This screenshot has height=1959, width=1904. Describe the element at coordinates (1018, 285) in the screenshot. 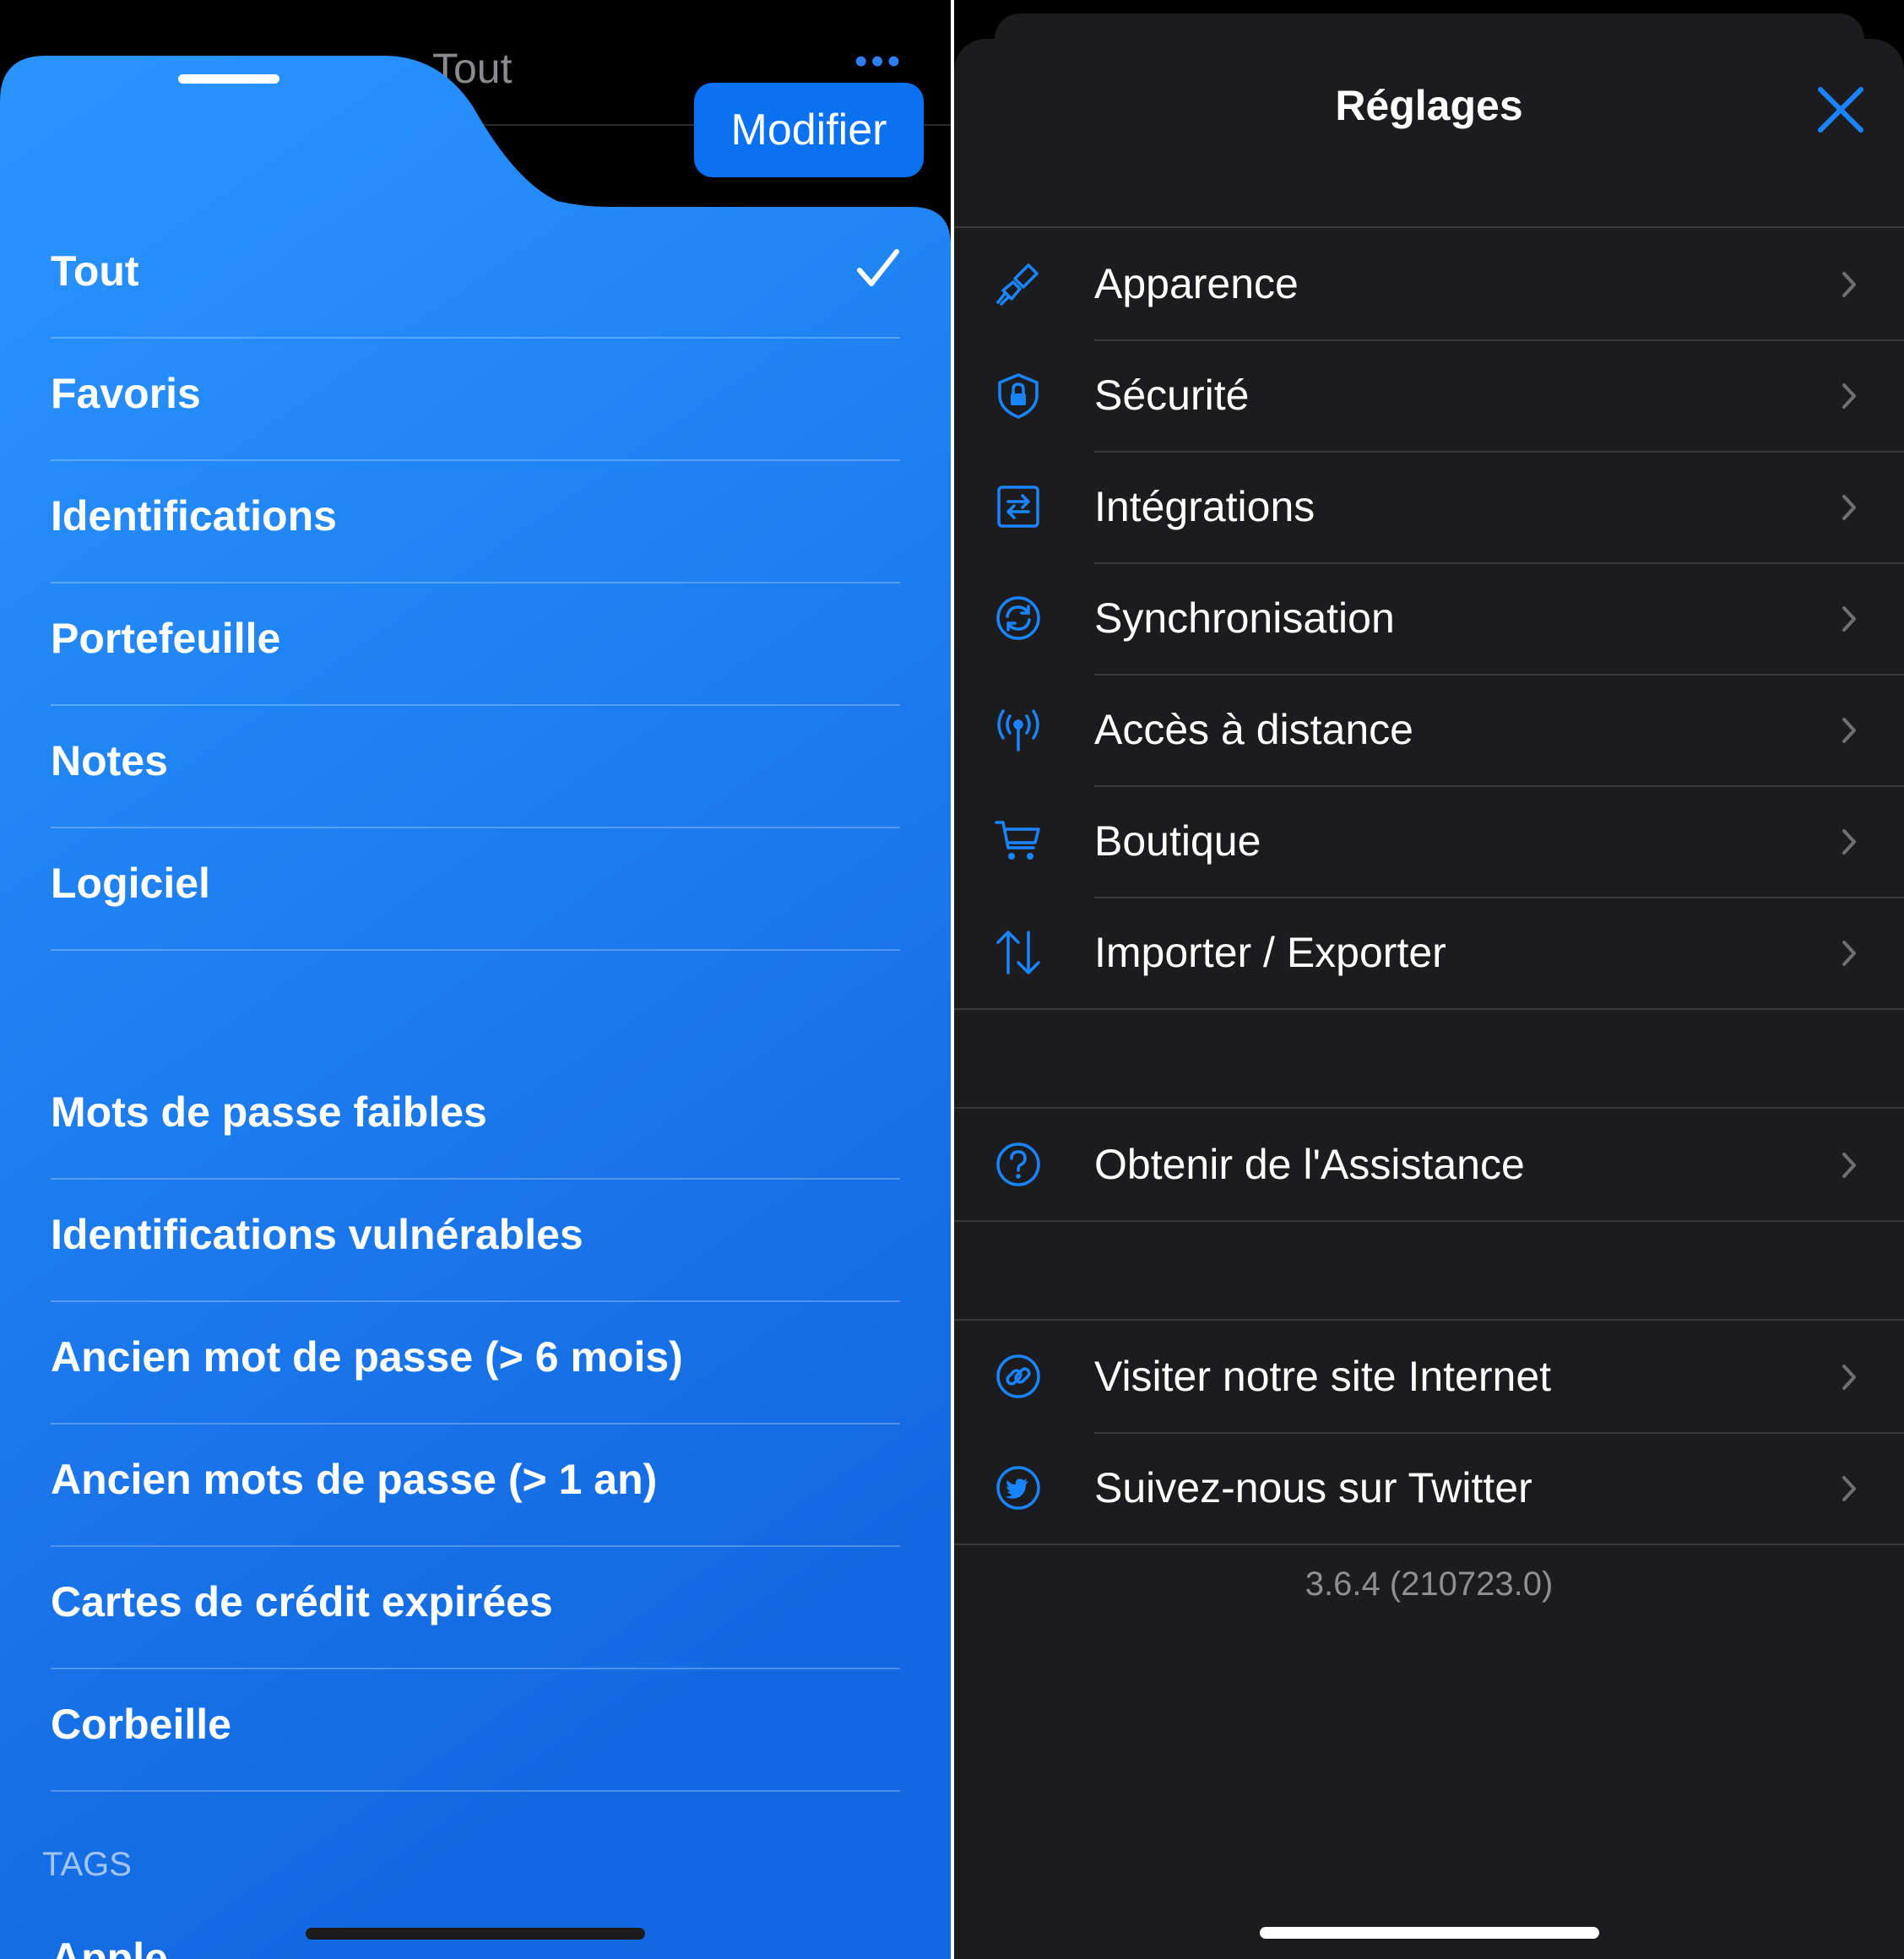

I see `paintbrush-icon` at that location.